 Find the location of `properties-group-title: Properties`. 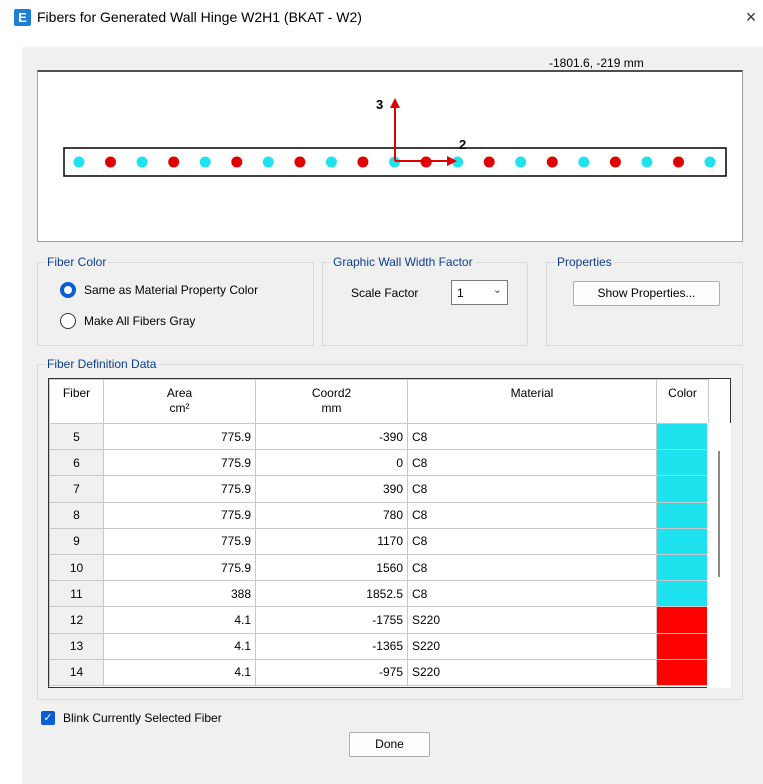

properties-group-title: Properties is located at coordinates (584, 262).